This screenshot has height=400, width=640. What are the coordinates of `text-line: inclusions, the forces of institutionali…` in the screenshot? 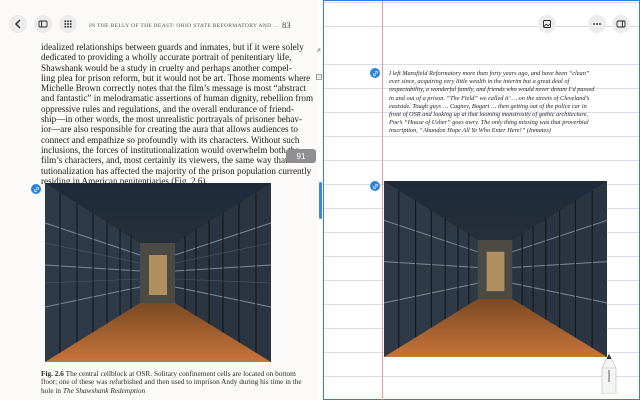 It's located at (170, 149).